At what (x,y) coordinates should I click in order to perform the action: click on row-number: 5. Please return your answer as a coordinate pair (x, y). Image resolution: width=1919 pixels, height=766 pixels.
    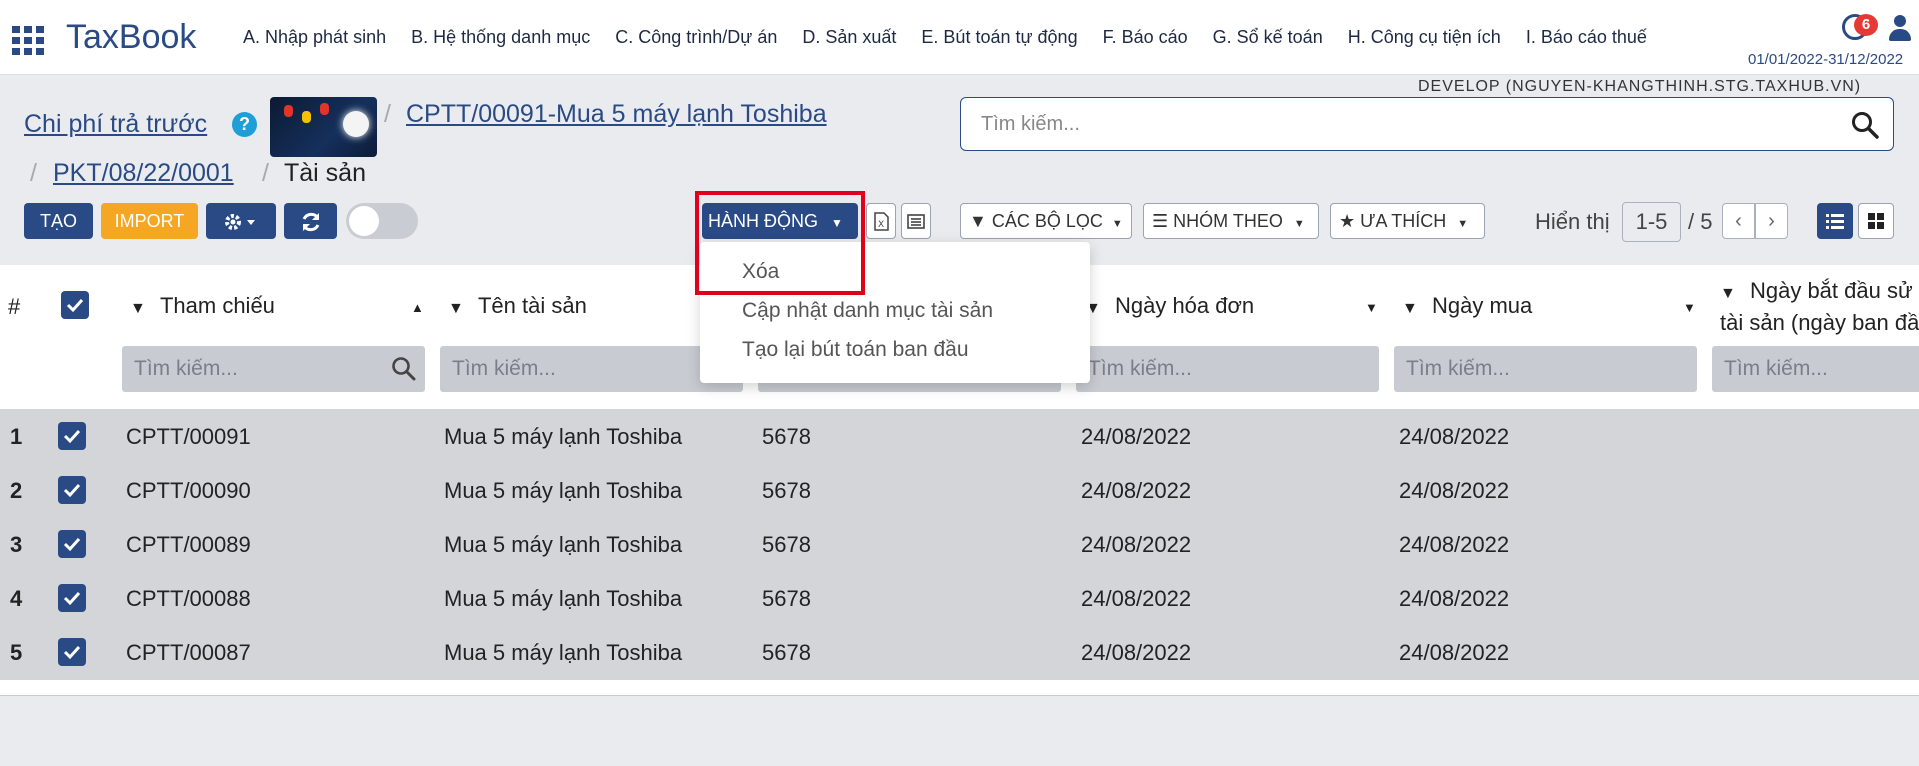
    Looking at the image, I should click on (16, 652).